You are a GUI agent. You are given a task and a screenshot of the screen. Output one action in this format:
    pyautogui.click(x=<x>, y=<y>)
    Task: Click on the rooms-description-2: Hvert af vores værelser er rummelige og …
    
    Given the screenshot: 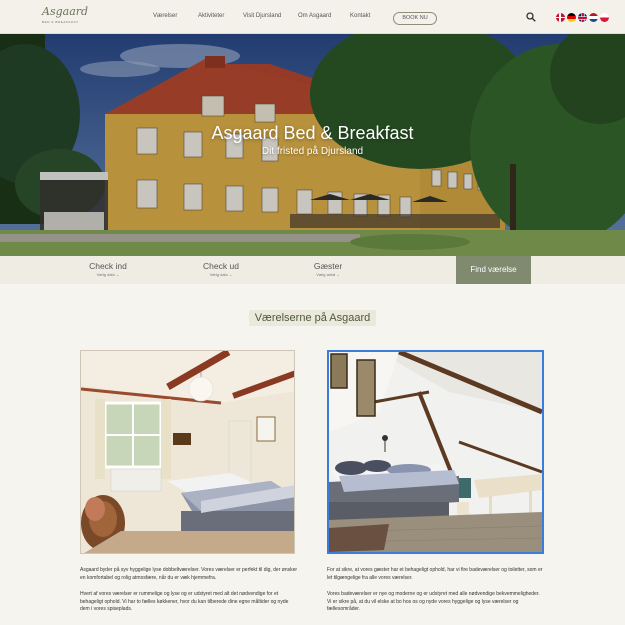 What is the action you would take?
    pyautogui.click(x=184, y=601)
    